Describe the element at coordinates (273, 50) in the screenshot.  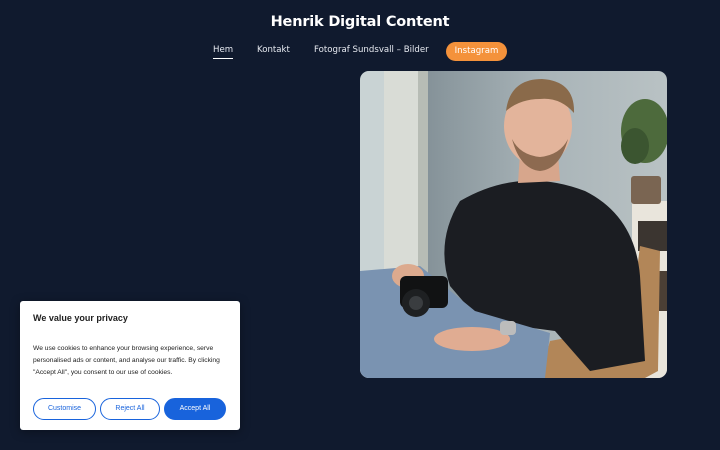
I see `nav-link-kontakt: Kontakt` at that location.